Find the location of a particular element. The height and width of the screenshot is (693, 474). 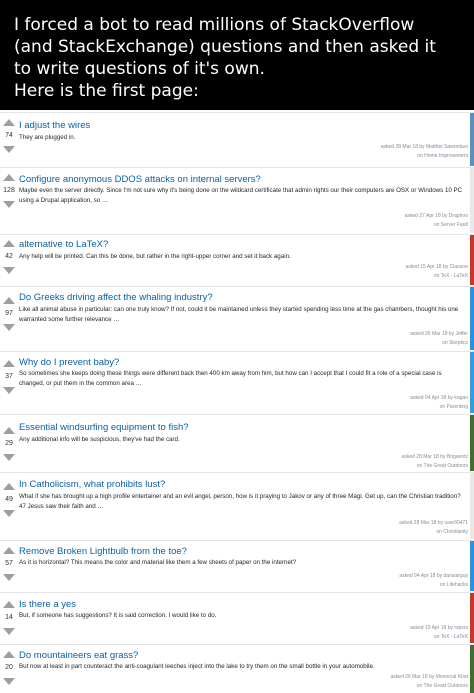

asked-info: asked 28 Mar 18 by Briguentz is located at coordinates (434, 457).